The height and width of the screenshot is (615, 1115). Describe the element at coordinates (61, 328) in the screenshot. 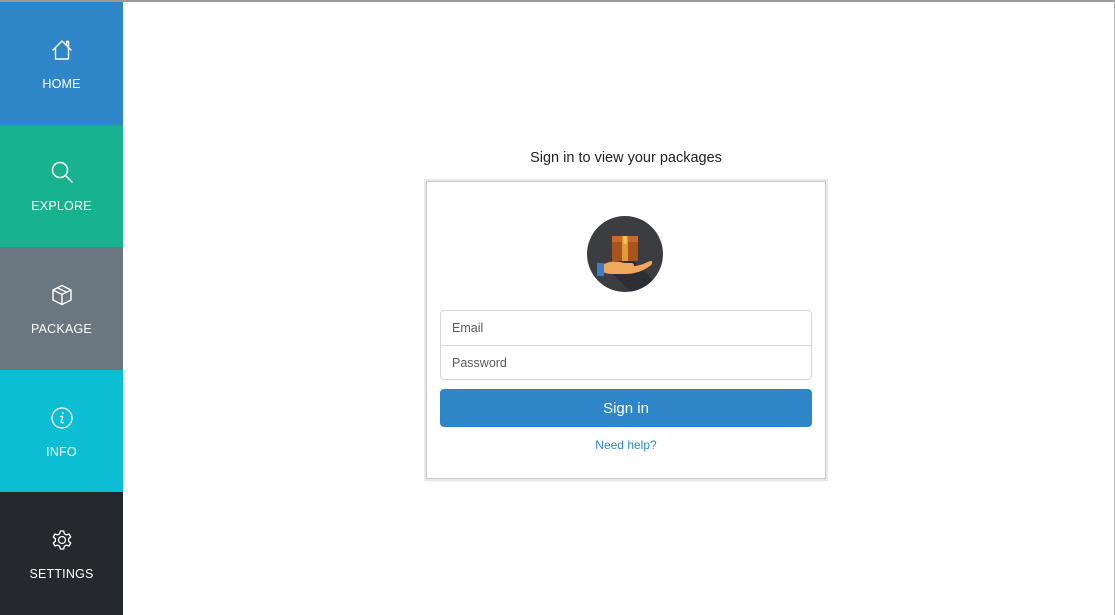

I see `sidebar-item-label: PACKAGE` at that location.